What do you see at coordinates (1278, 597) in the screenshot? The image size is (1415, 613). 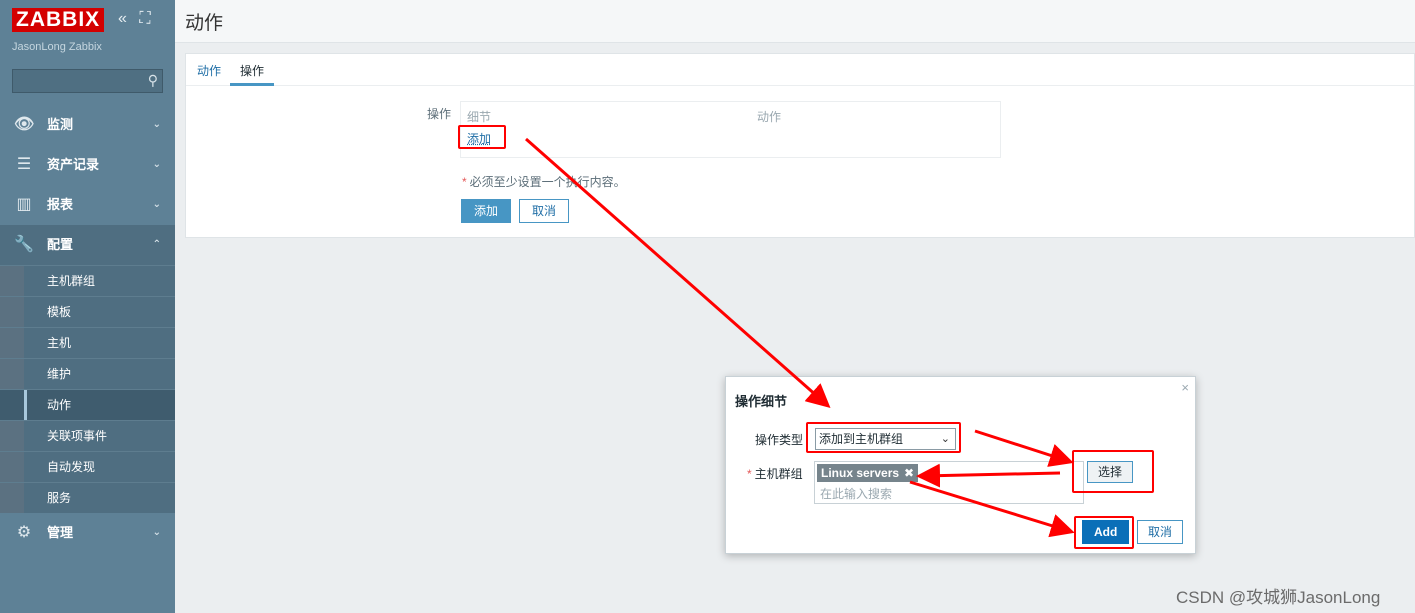 I see `watermark: CSDN @攻城狮JasonLong` at bounding box center [1278, 597].